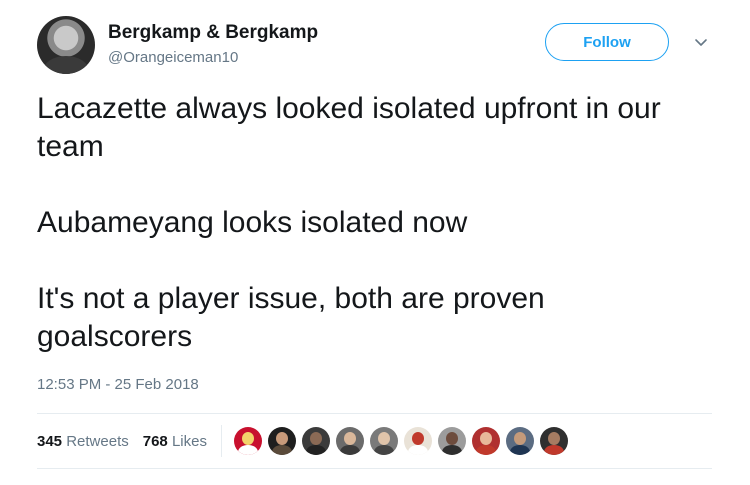 The image size is (750, 485). Describe the element at coordinates (252, 222) in the screenshot. I see `tweet-paragraph: Aubameyang looks isolated now` at that location.